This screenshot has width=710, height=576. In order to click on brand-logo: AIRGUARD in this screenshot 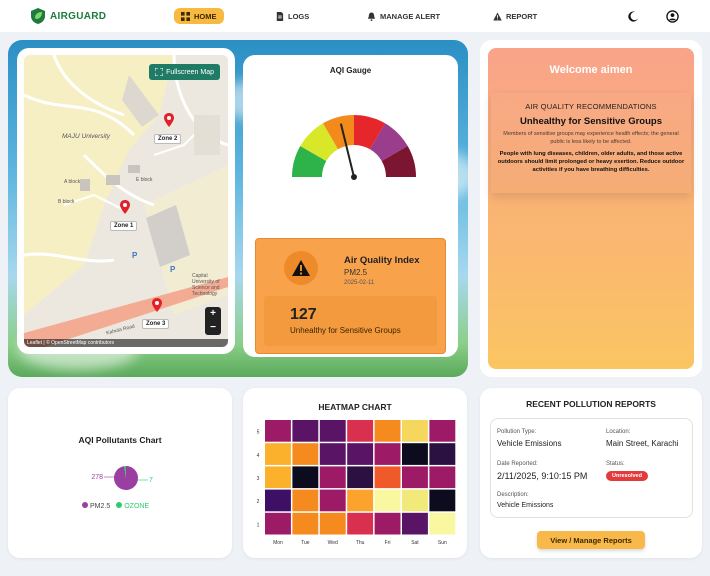, I will do `click(68, 16)`.